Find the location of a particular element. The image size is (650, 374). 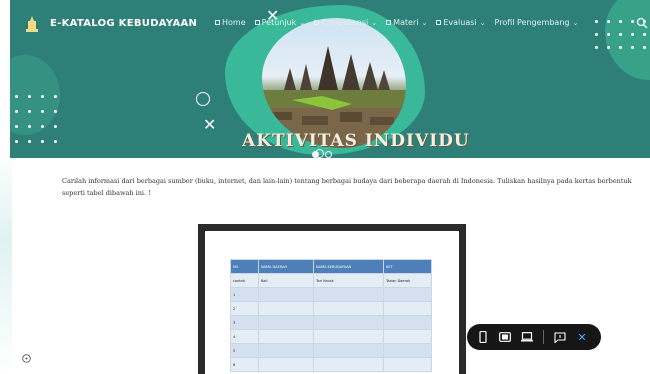

table-header-row: NO NAMA DAERAH NAMA KEBUDAYAAN KET is located at coordinates (331, 266).